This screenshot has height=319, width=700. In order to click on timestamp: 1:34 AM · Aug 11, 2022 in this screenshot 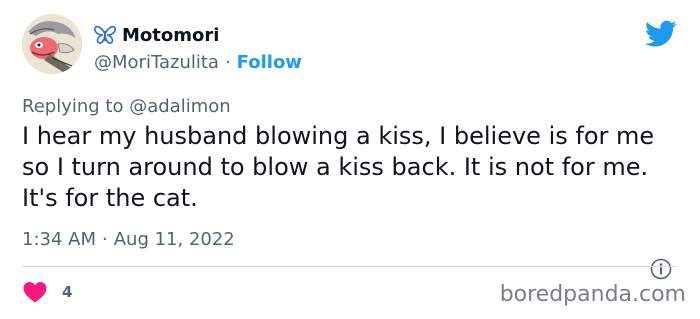, I will do `click(128, 239)`.